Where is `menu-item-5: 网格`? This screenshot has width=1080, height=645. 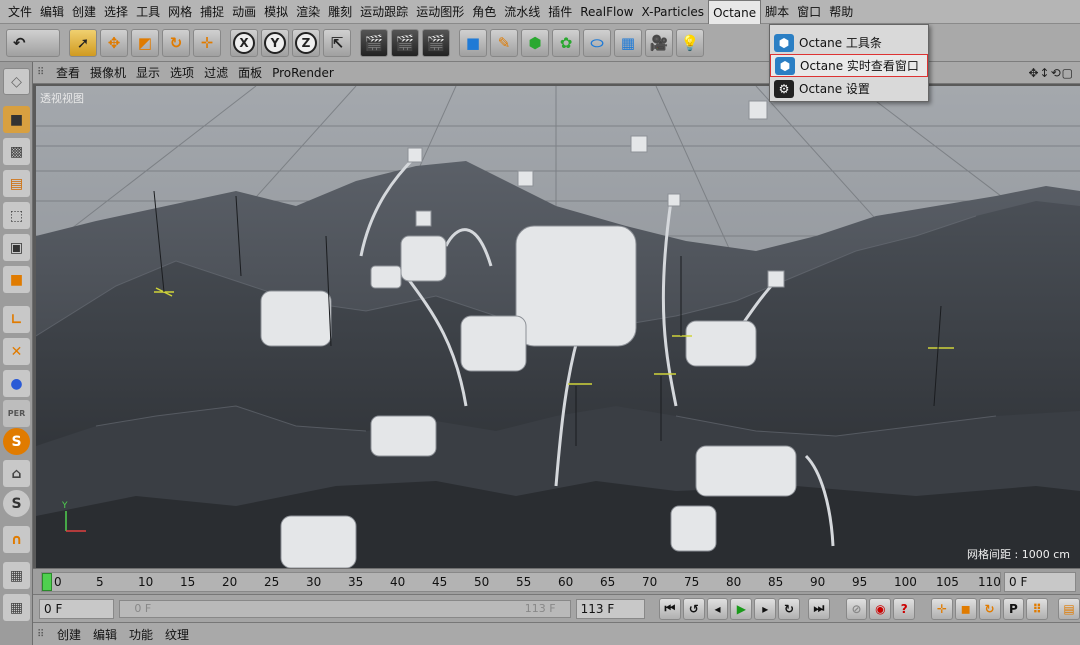
menu-item-5: 网格 is located at coordinates (180, 12).